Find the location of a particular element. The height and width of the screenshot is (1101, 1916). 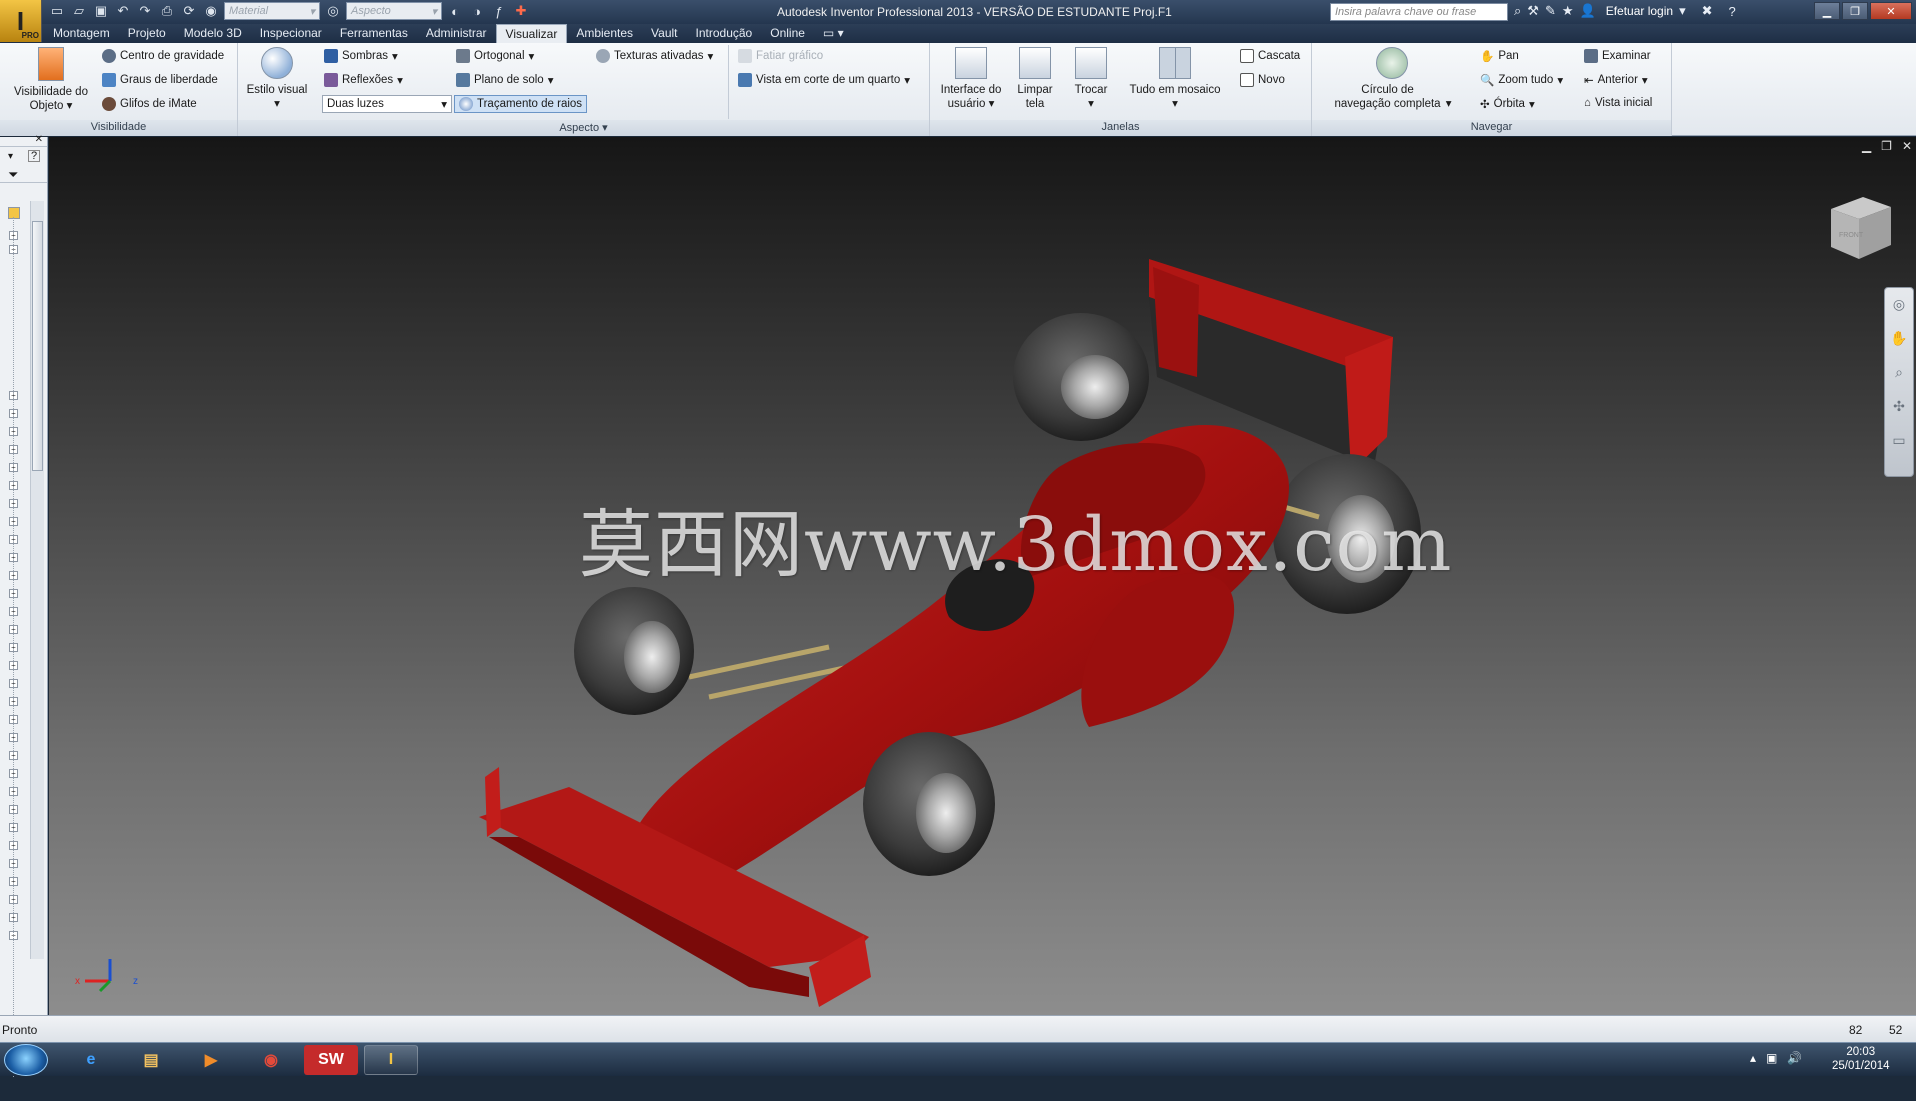

filter-icon: ⏷ is located at coordinates (13, 175).